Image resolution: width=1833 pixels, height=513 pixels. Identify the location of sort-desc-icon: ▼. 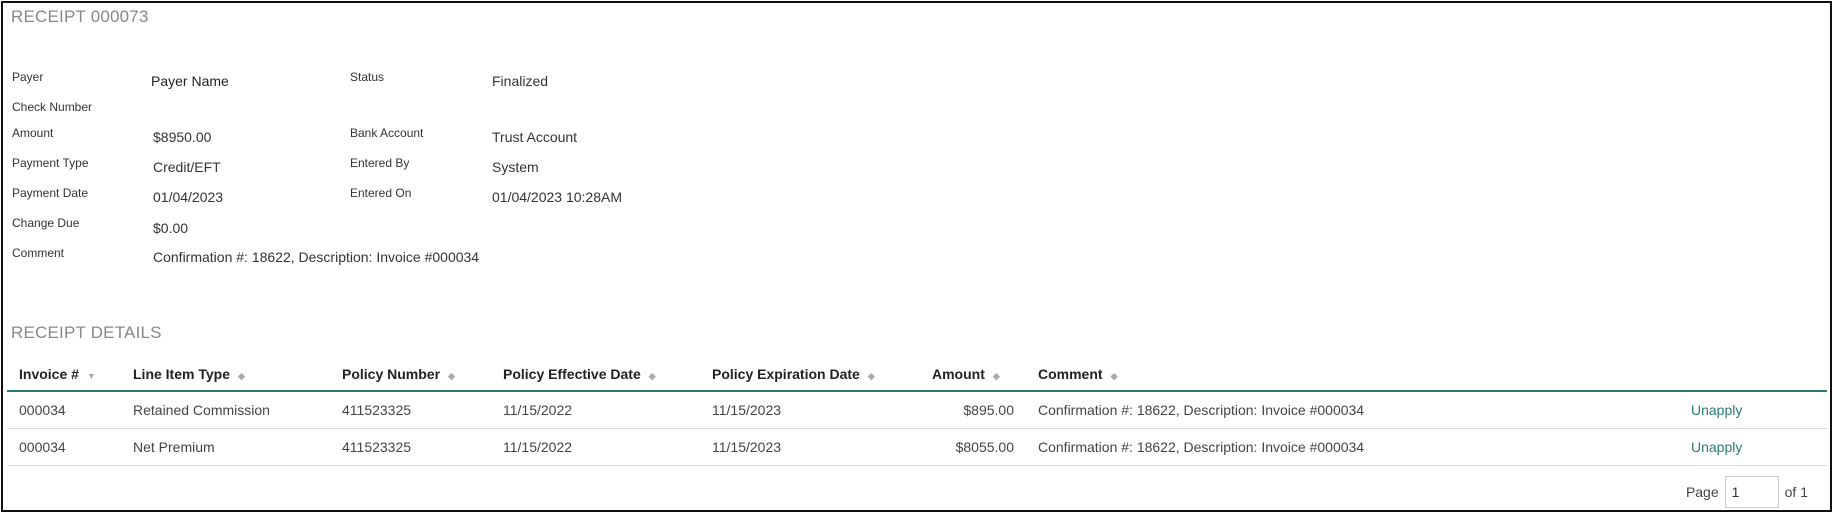
(91, 375).